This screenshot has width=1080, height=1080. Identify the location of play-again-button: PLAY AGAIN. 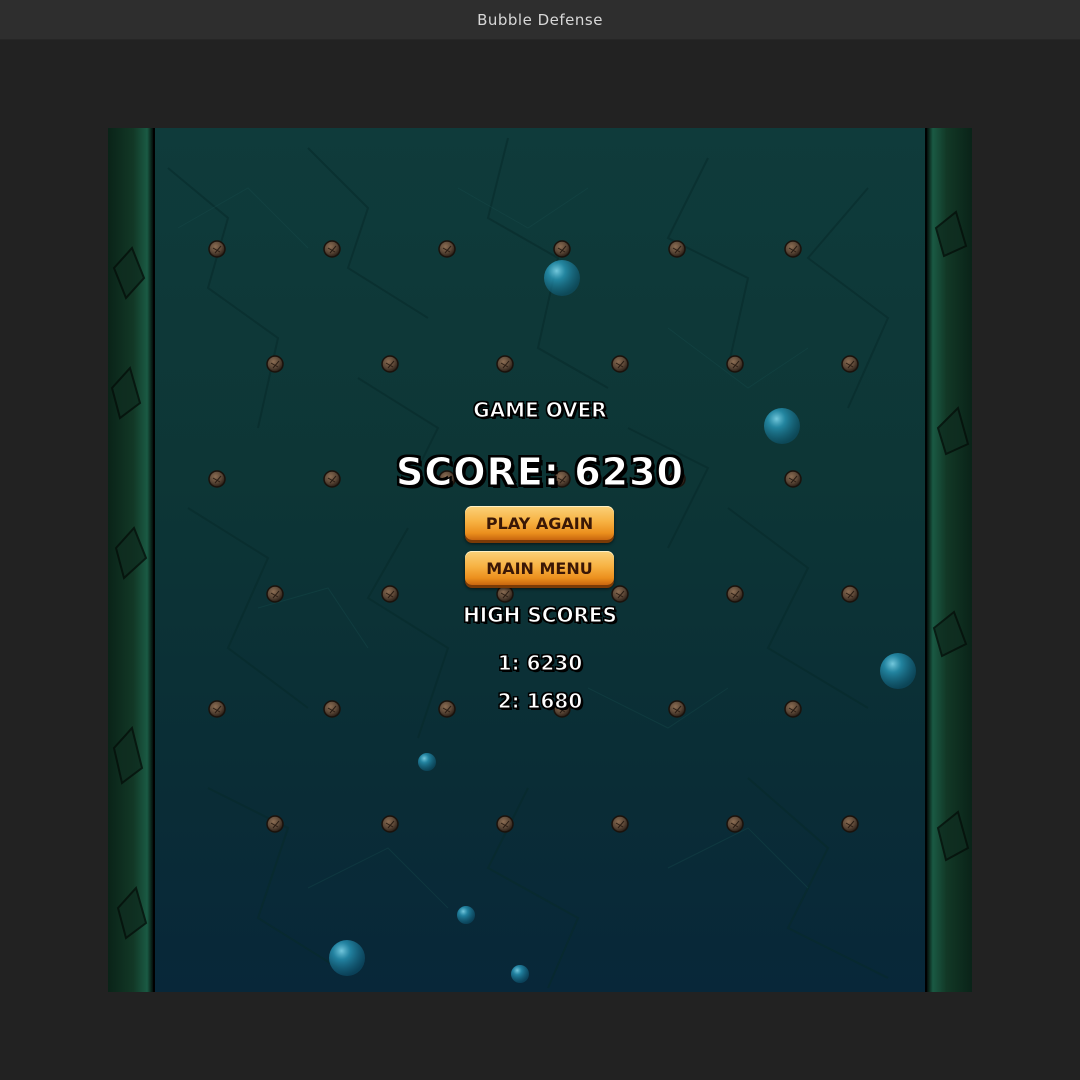
(539, 523).